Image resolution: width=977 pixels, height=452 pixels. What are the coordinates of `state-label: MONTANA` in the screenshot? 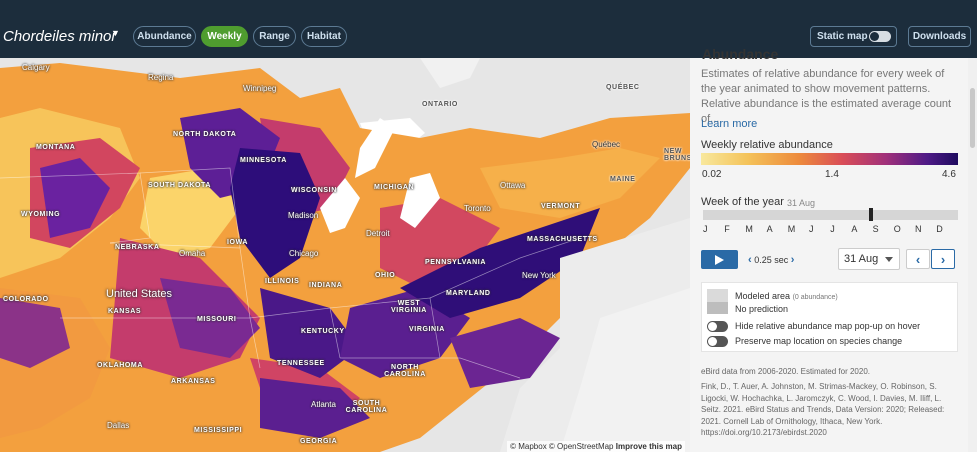 It's located at (56, 147).